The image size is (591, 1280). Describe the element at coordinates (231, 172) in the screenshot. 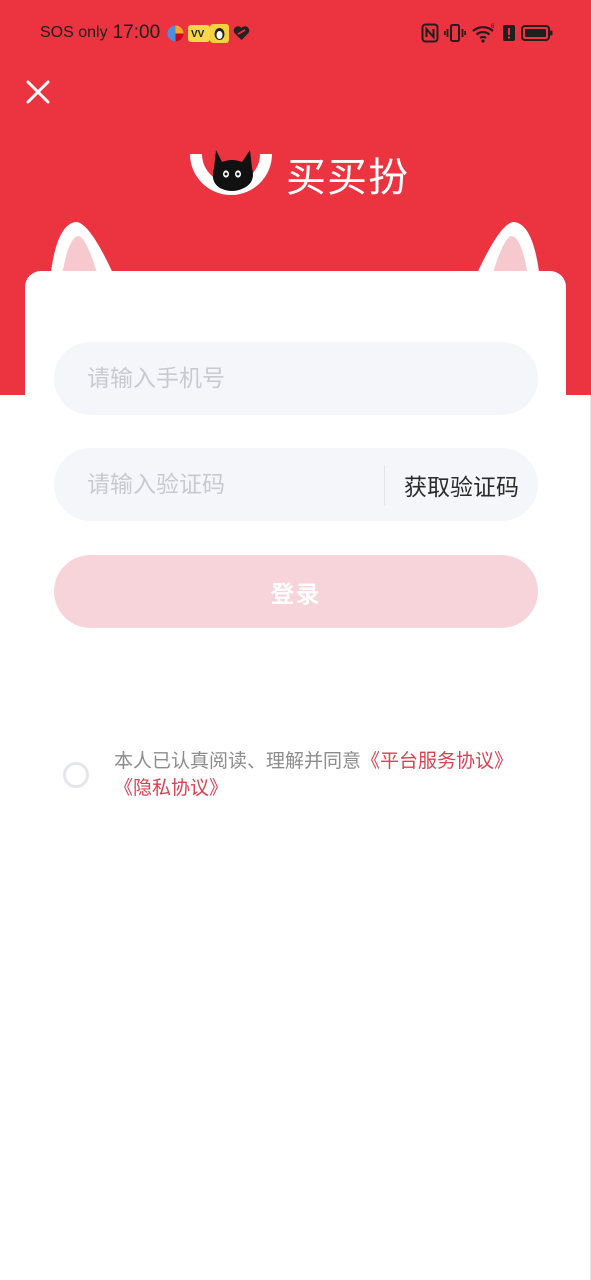

I see `brand-logo-icon` at that location.